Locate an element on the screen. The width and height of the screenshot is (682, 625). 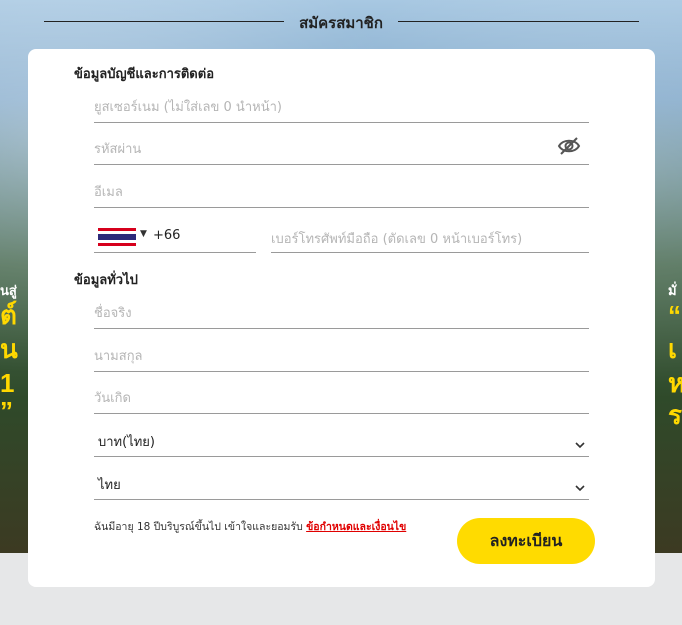
username-placeholder: ยูสเซอร์เนม (ไม่ใส่เลข 0 นำหน้า) is located at coordinates (188, 107).